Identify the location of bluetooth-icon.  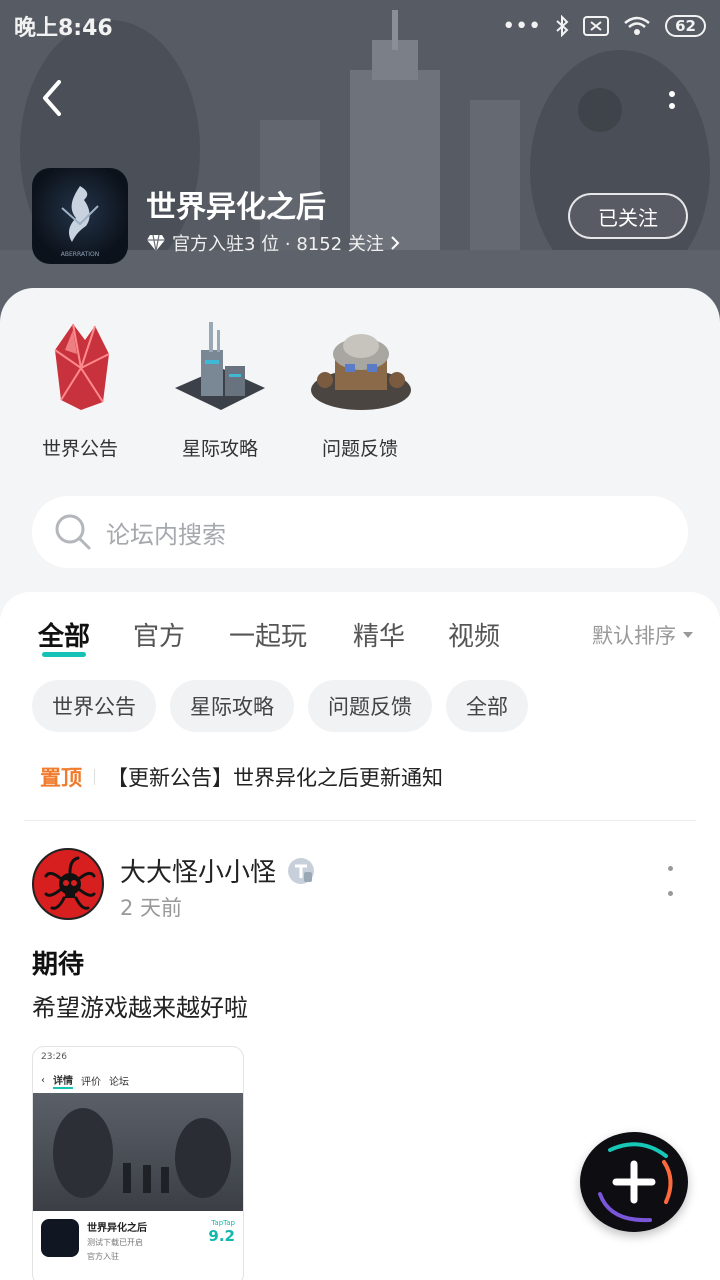
(562, 26).